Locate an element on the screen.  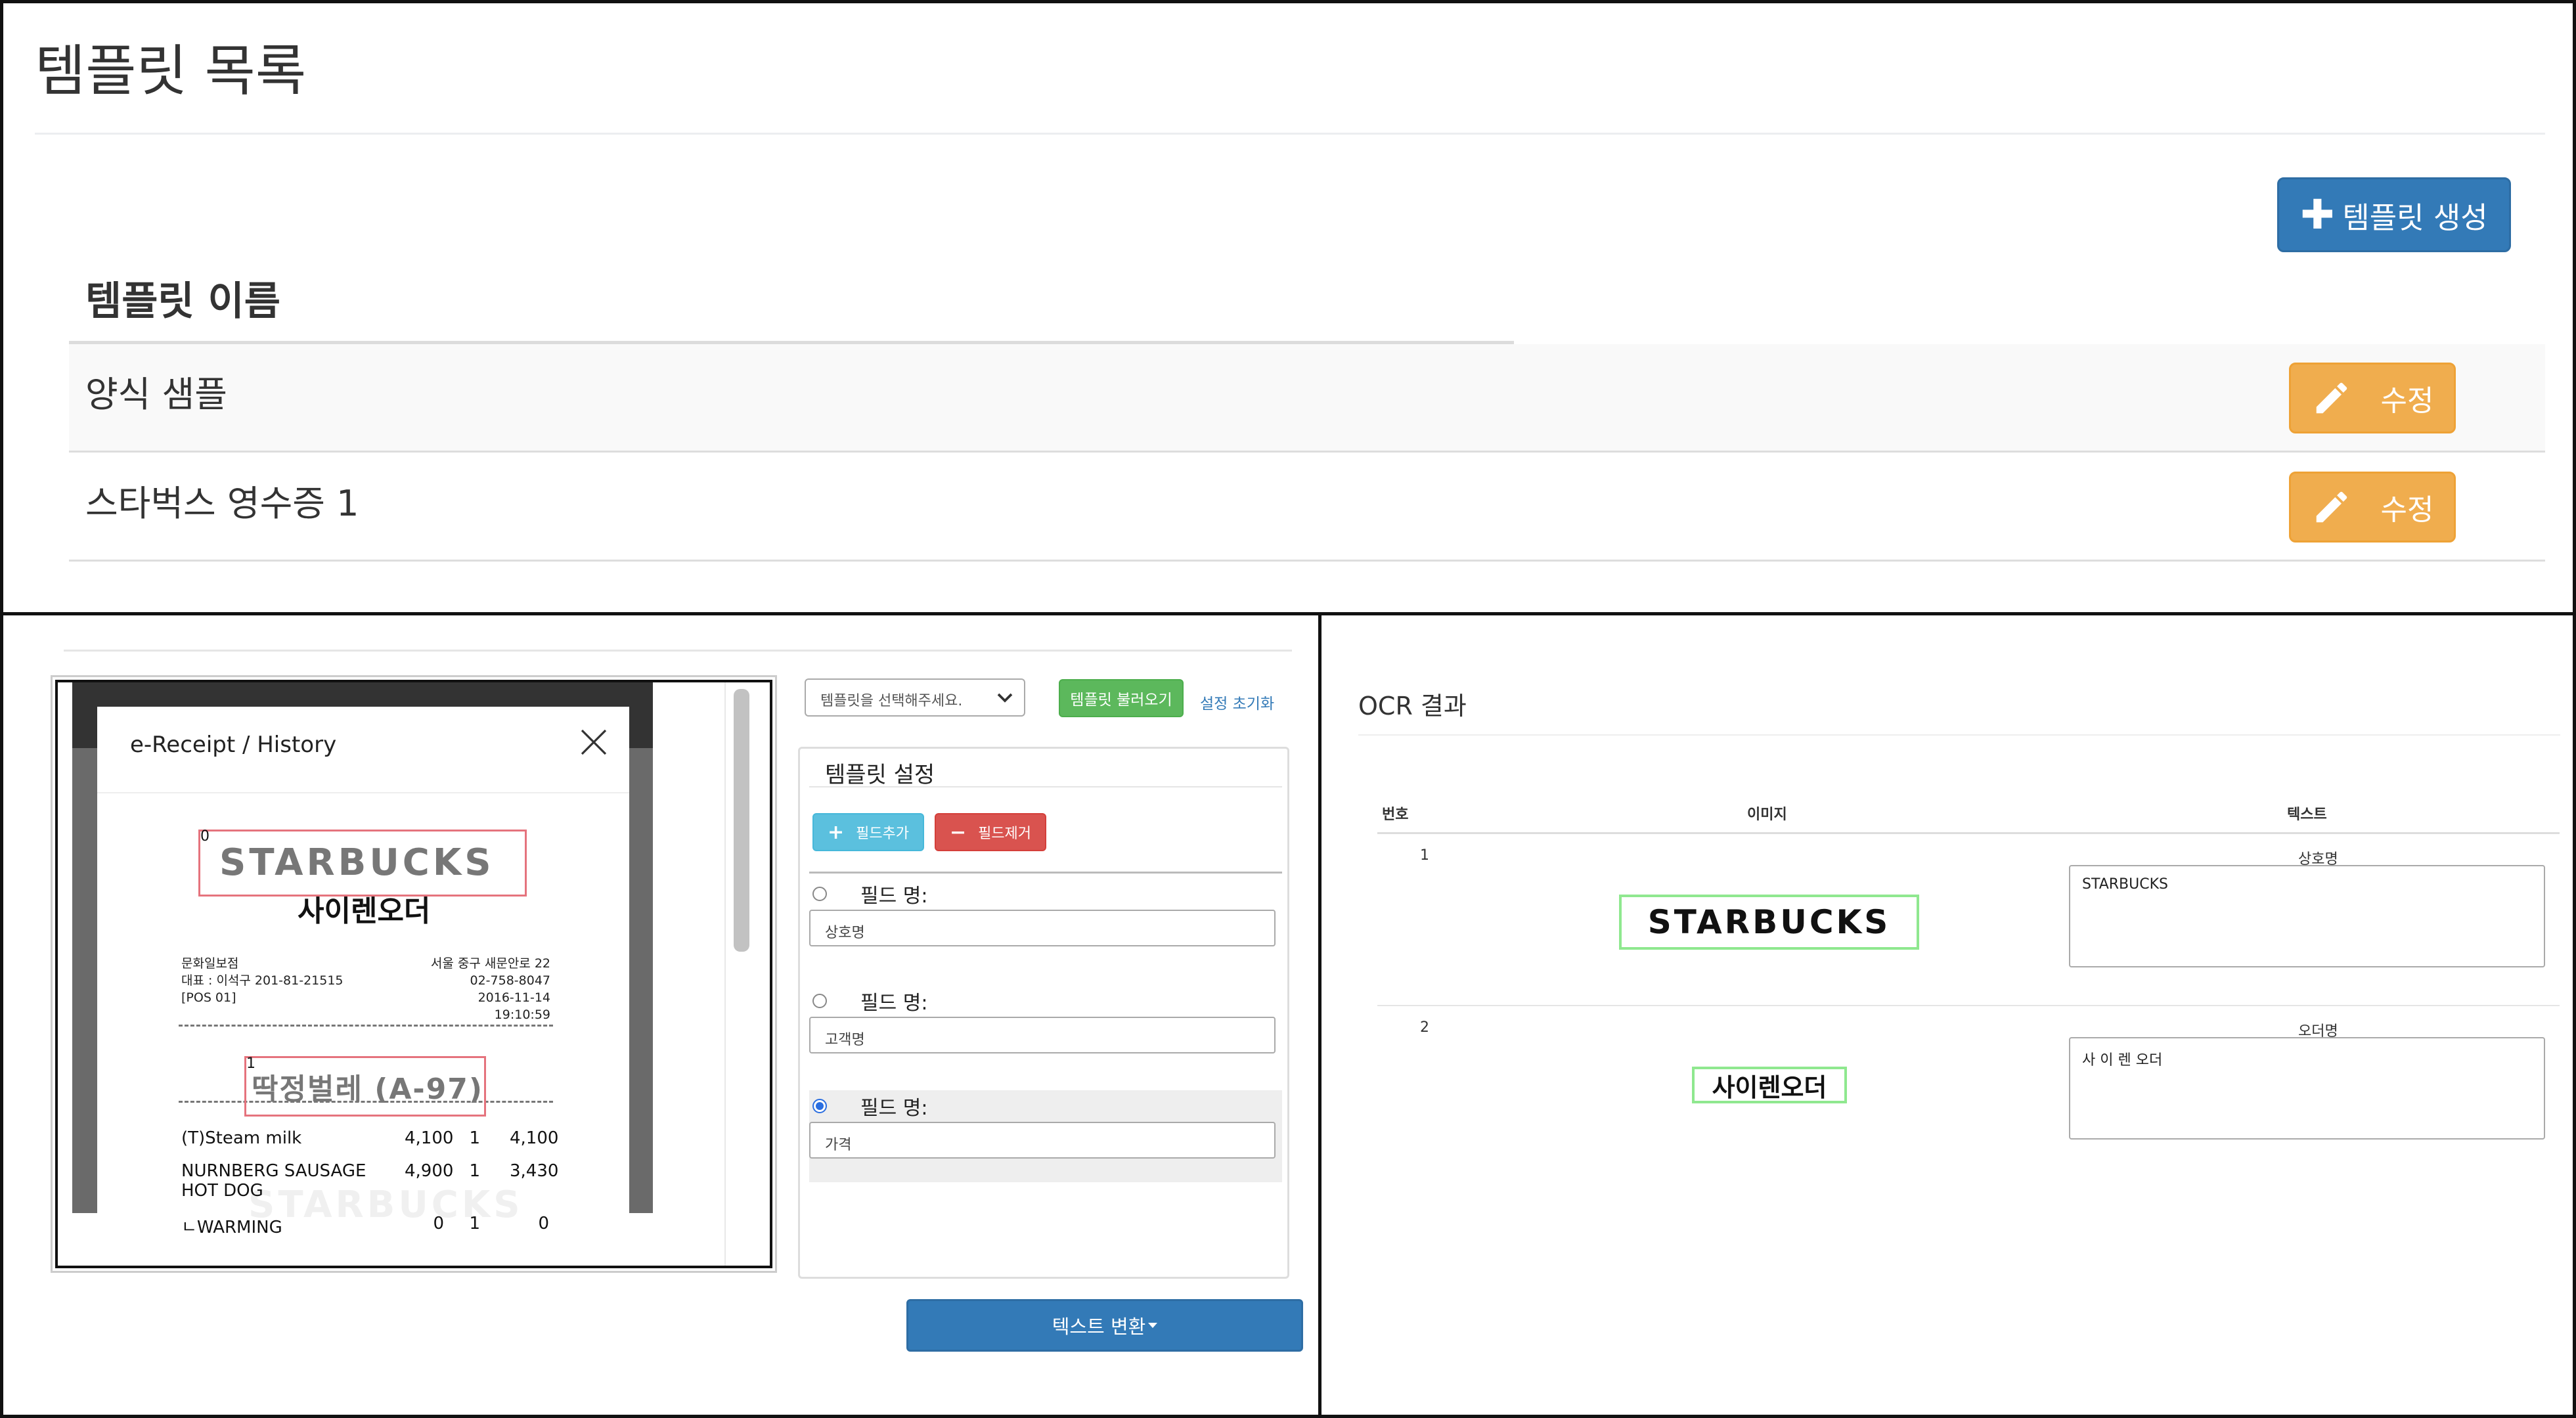
field-box-label: 1 is located at coordinates (250, 1063).